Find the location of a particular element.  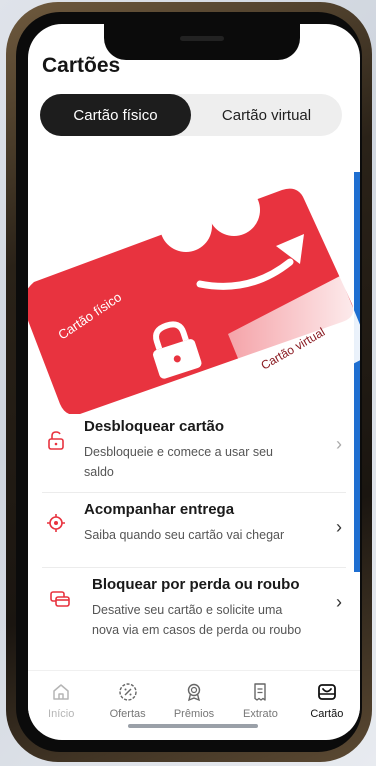

phone-notch is located at coordinates (202, 42).